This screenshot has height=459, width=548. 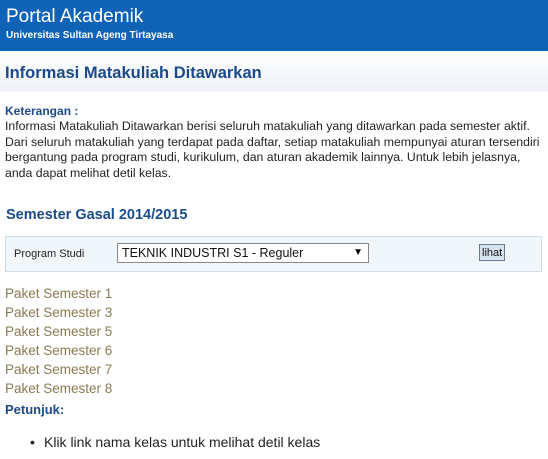 I want to click on paket-semester-link: Paket Semester 7, so click(x=58, y=369).